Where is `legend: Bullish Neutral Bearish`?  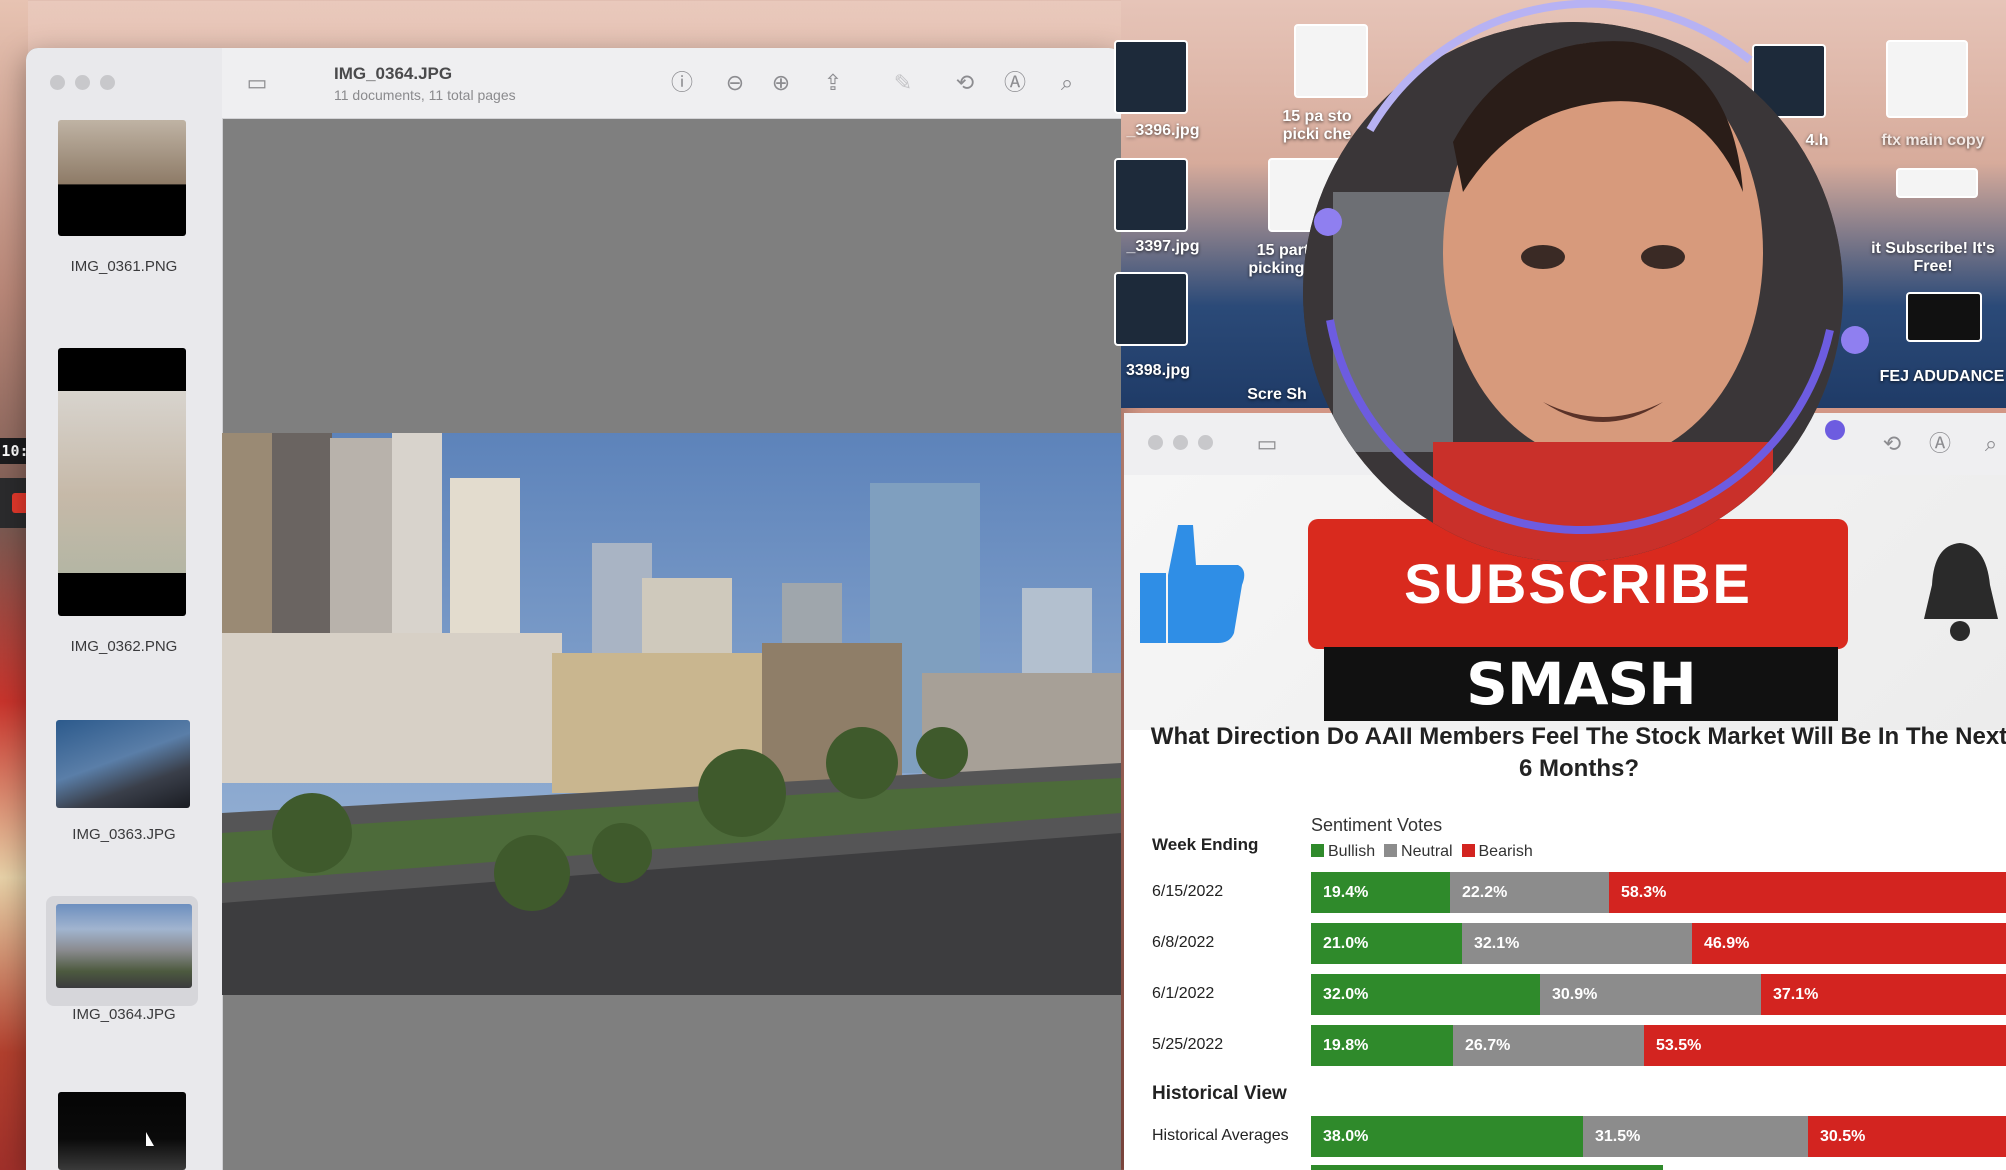
legend: Bullish Neutral Bearish is located at coordinates (1422, 852).